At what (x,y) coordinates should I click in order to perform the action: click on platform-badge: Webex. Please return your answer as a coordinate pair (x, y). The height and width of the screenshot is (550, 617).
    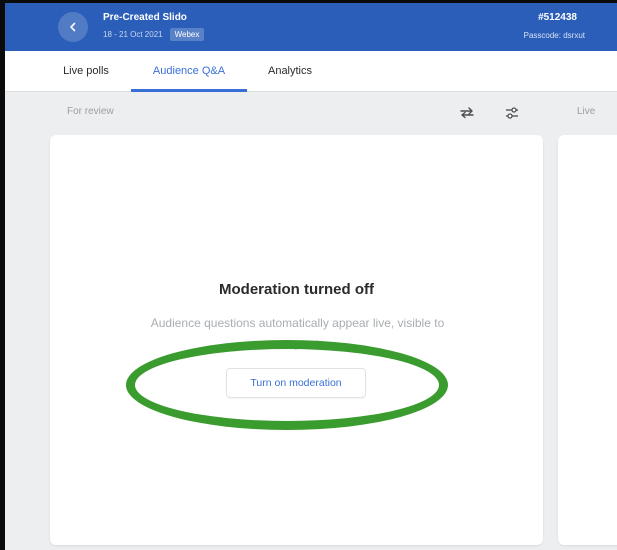
    Looking at the image, I should click on (187, 34).